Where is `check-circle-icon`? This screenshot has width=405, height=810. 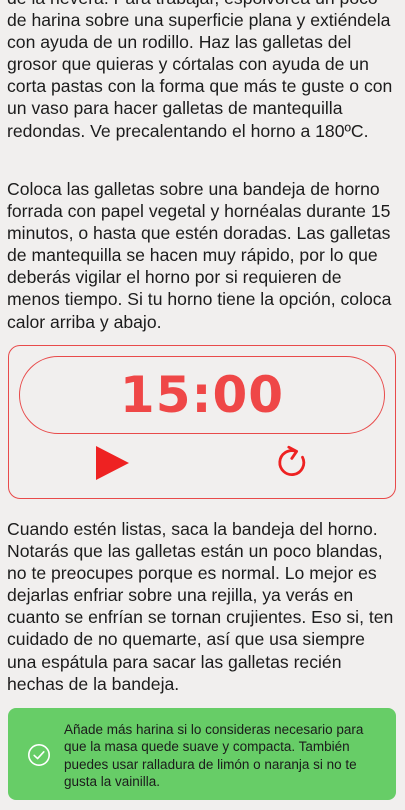
check-circle-icon is located at coordinates (39, 755).